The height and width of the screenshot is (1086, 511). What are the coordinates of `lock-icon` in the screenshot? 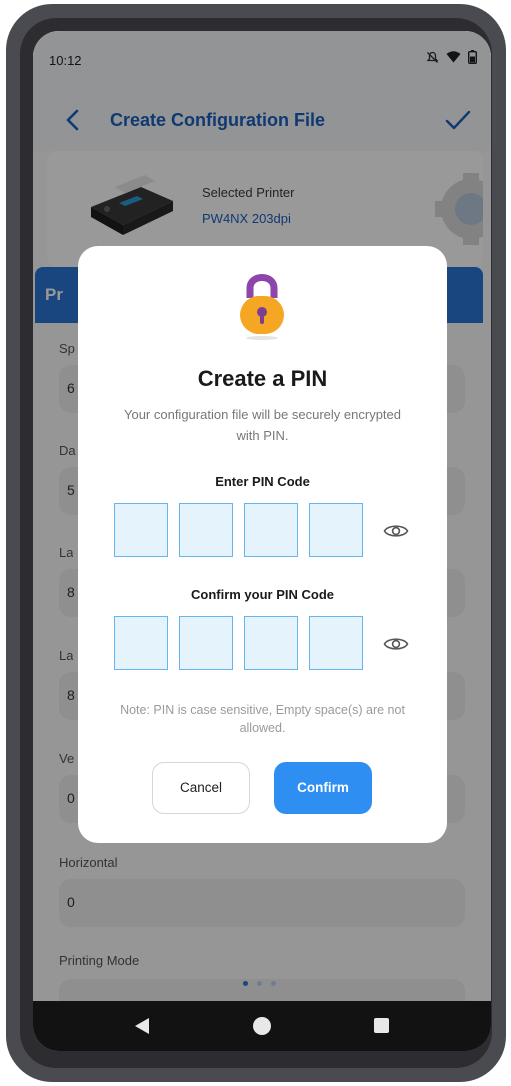 It's located at (262, 307).